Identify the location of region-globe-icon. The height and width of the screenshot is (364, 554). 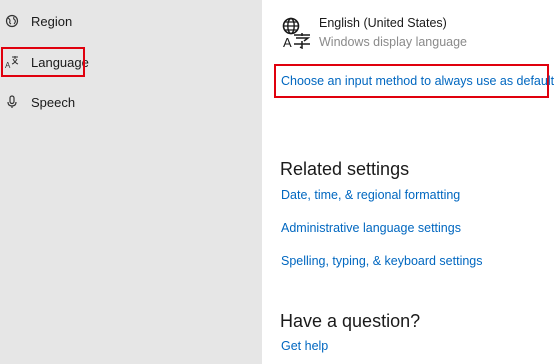
(12, 21).